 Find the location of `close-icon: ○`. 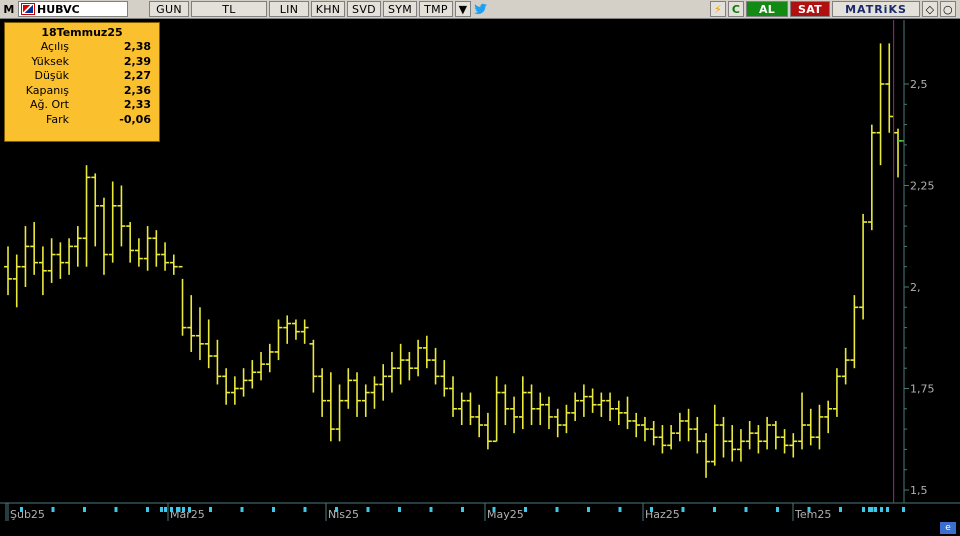

close-icon: ○ is located at coordinates (948, 9).